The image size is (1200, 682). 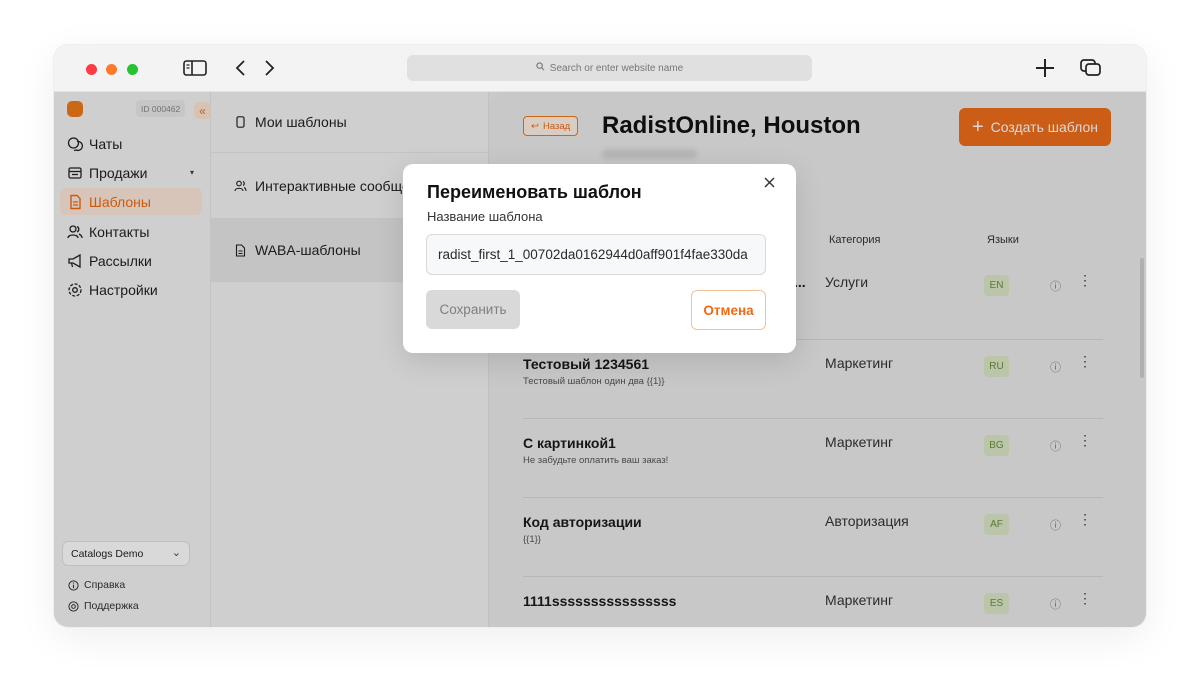 What do you see at coordinates (195, 68) in the screenshot?
I see `sidebar-toggle-icon` at bounding box center [195, 68].